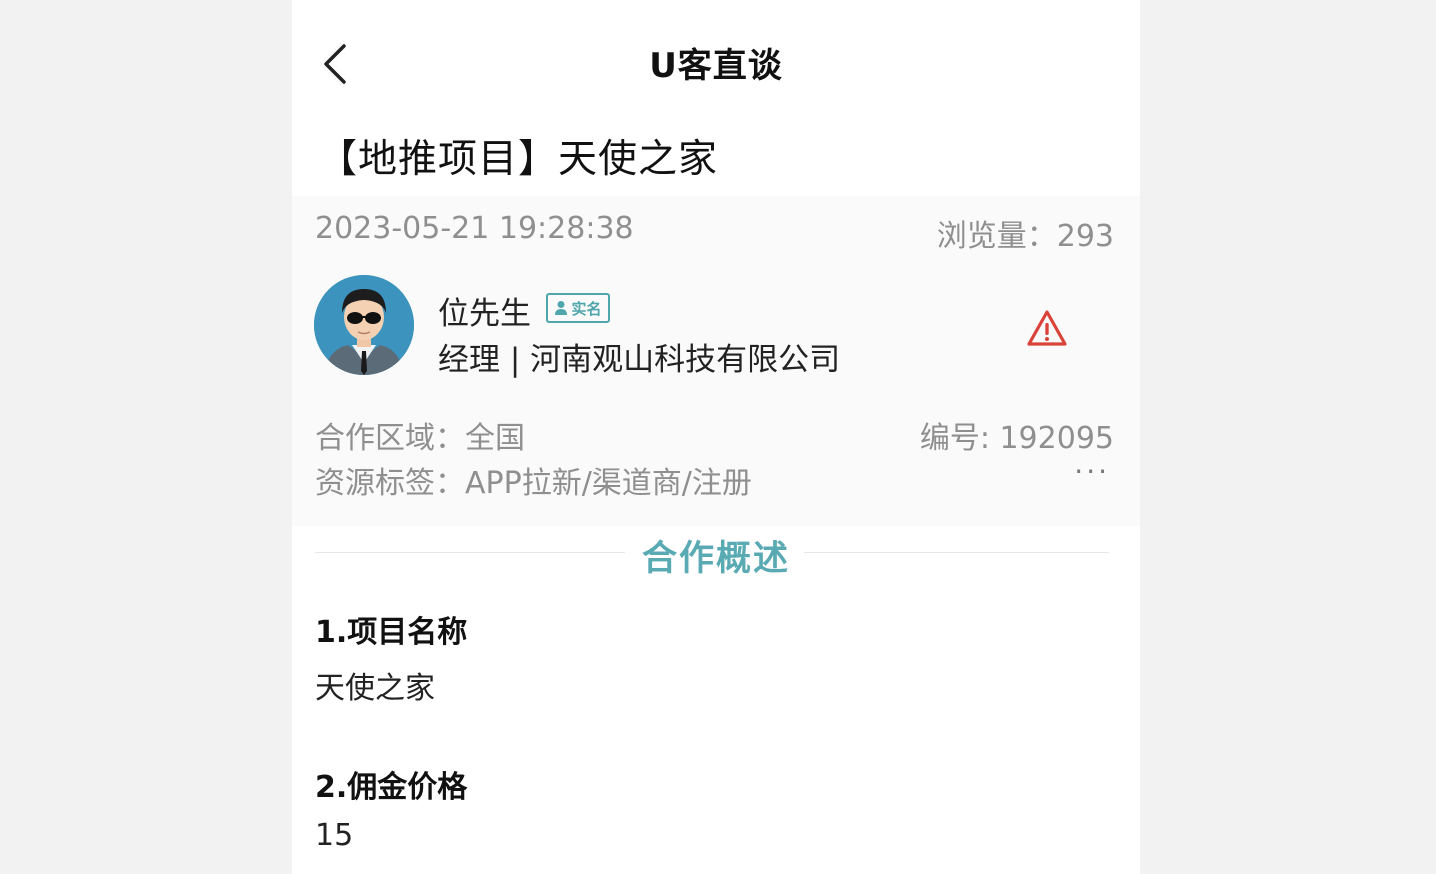 Image resolution: width=1436 pixels, height=874 pixels. I want to click on overview-item-heading: 1.项目名称, so click(391, 632).